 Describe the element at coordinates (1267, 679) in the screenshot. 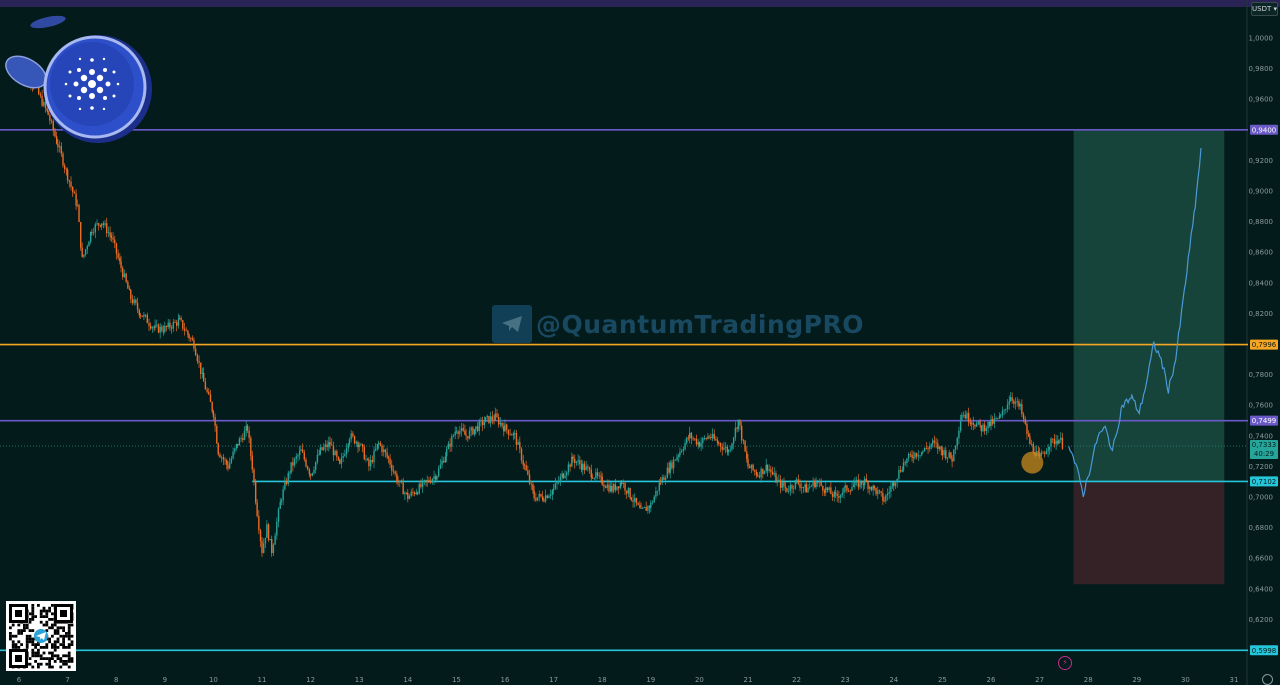

I see `gear-icon` at that location.